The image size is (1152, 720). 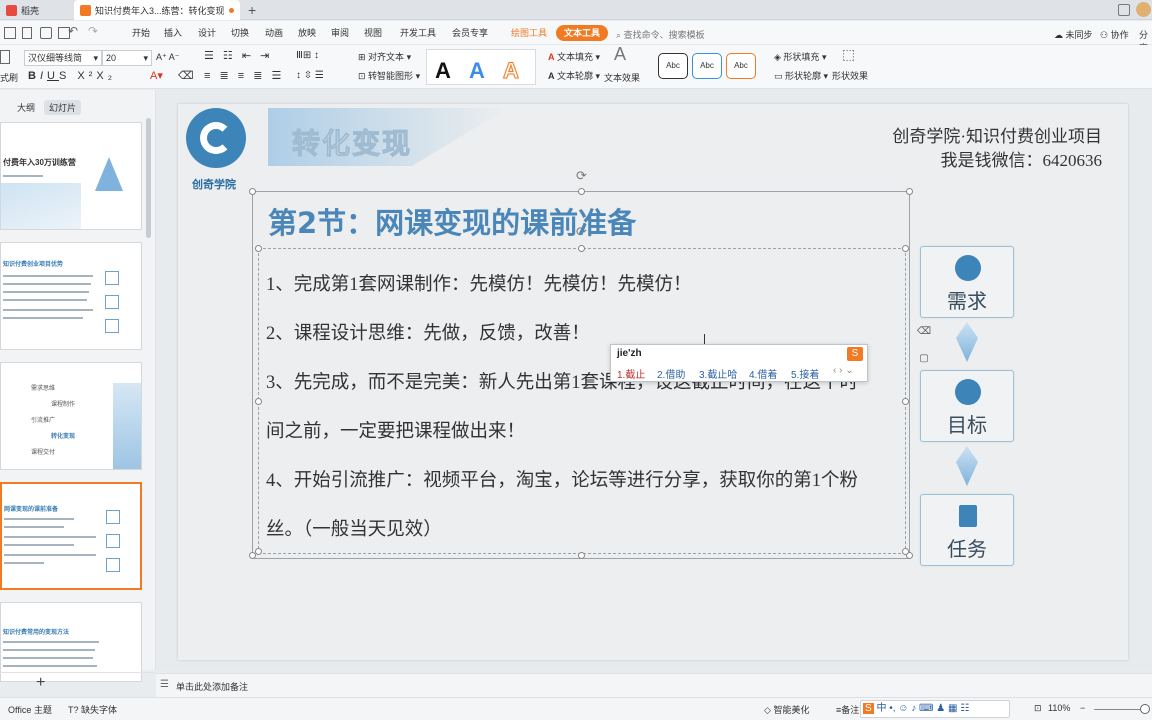 What do you see at coordinates (443, 71) in the screenshot?
I see `text-style-black: A` at bounding box center [443, 71].